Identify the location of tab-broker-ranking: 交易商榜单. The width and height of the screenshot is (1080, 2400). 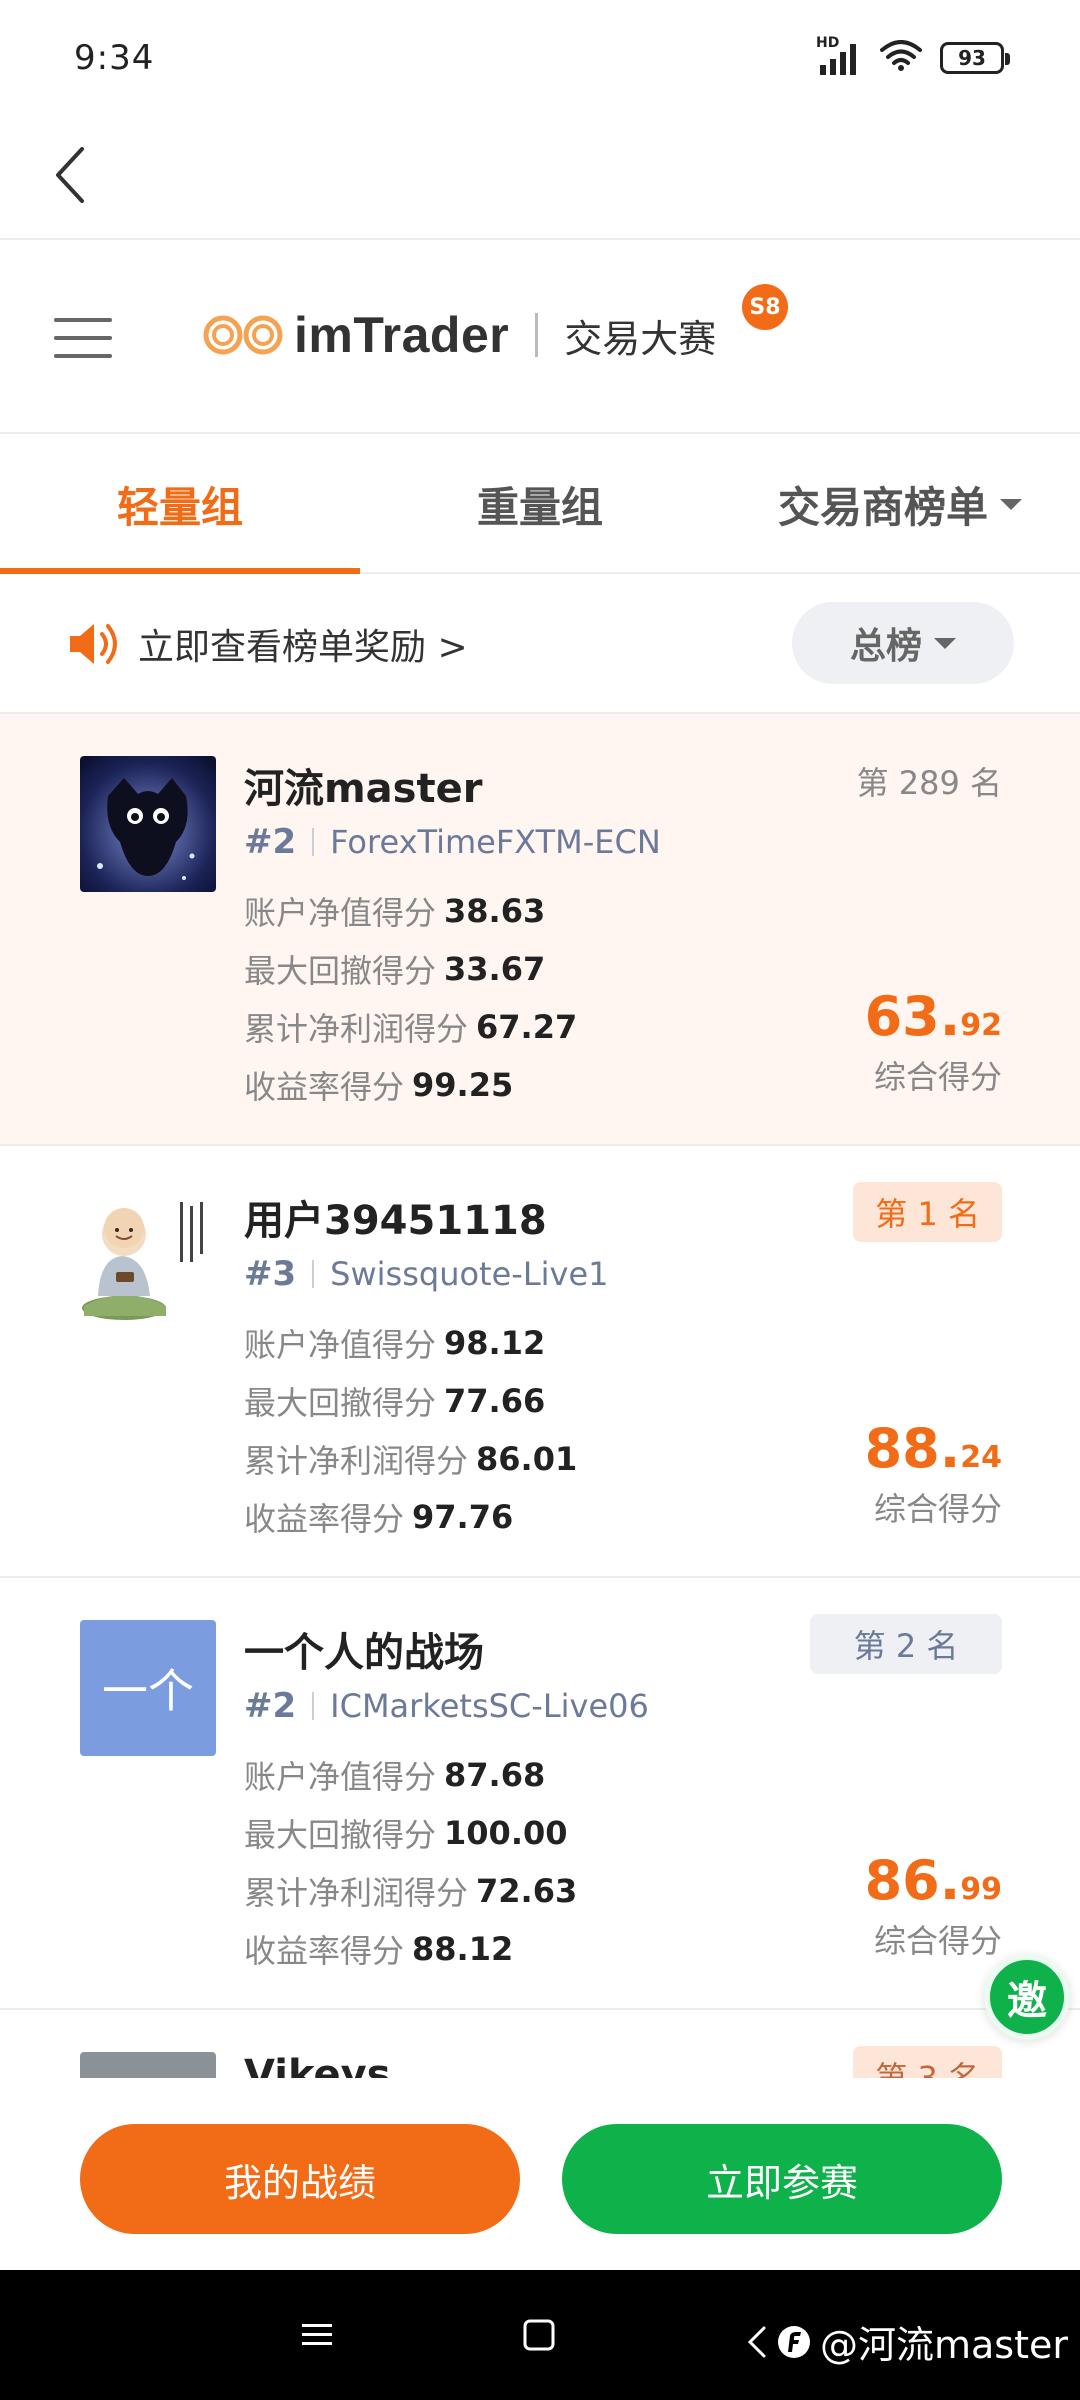
(900, 504).